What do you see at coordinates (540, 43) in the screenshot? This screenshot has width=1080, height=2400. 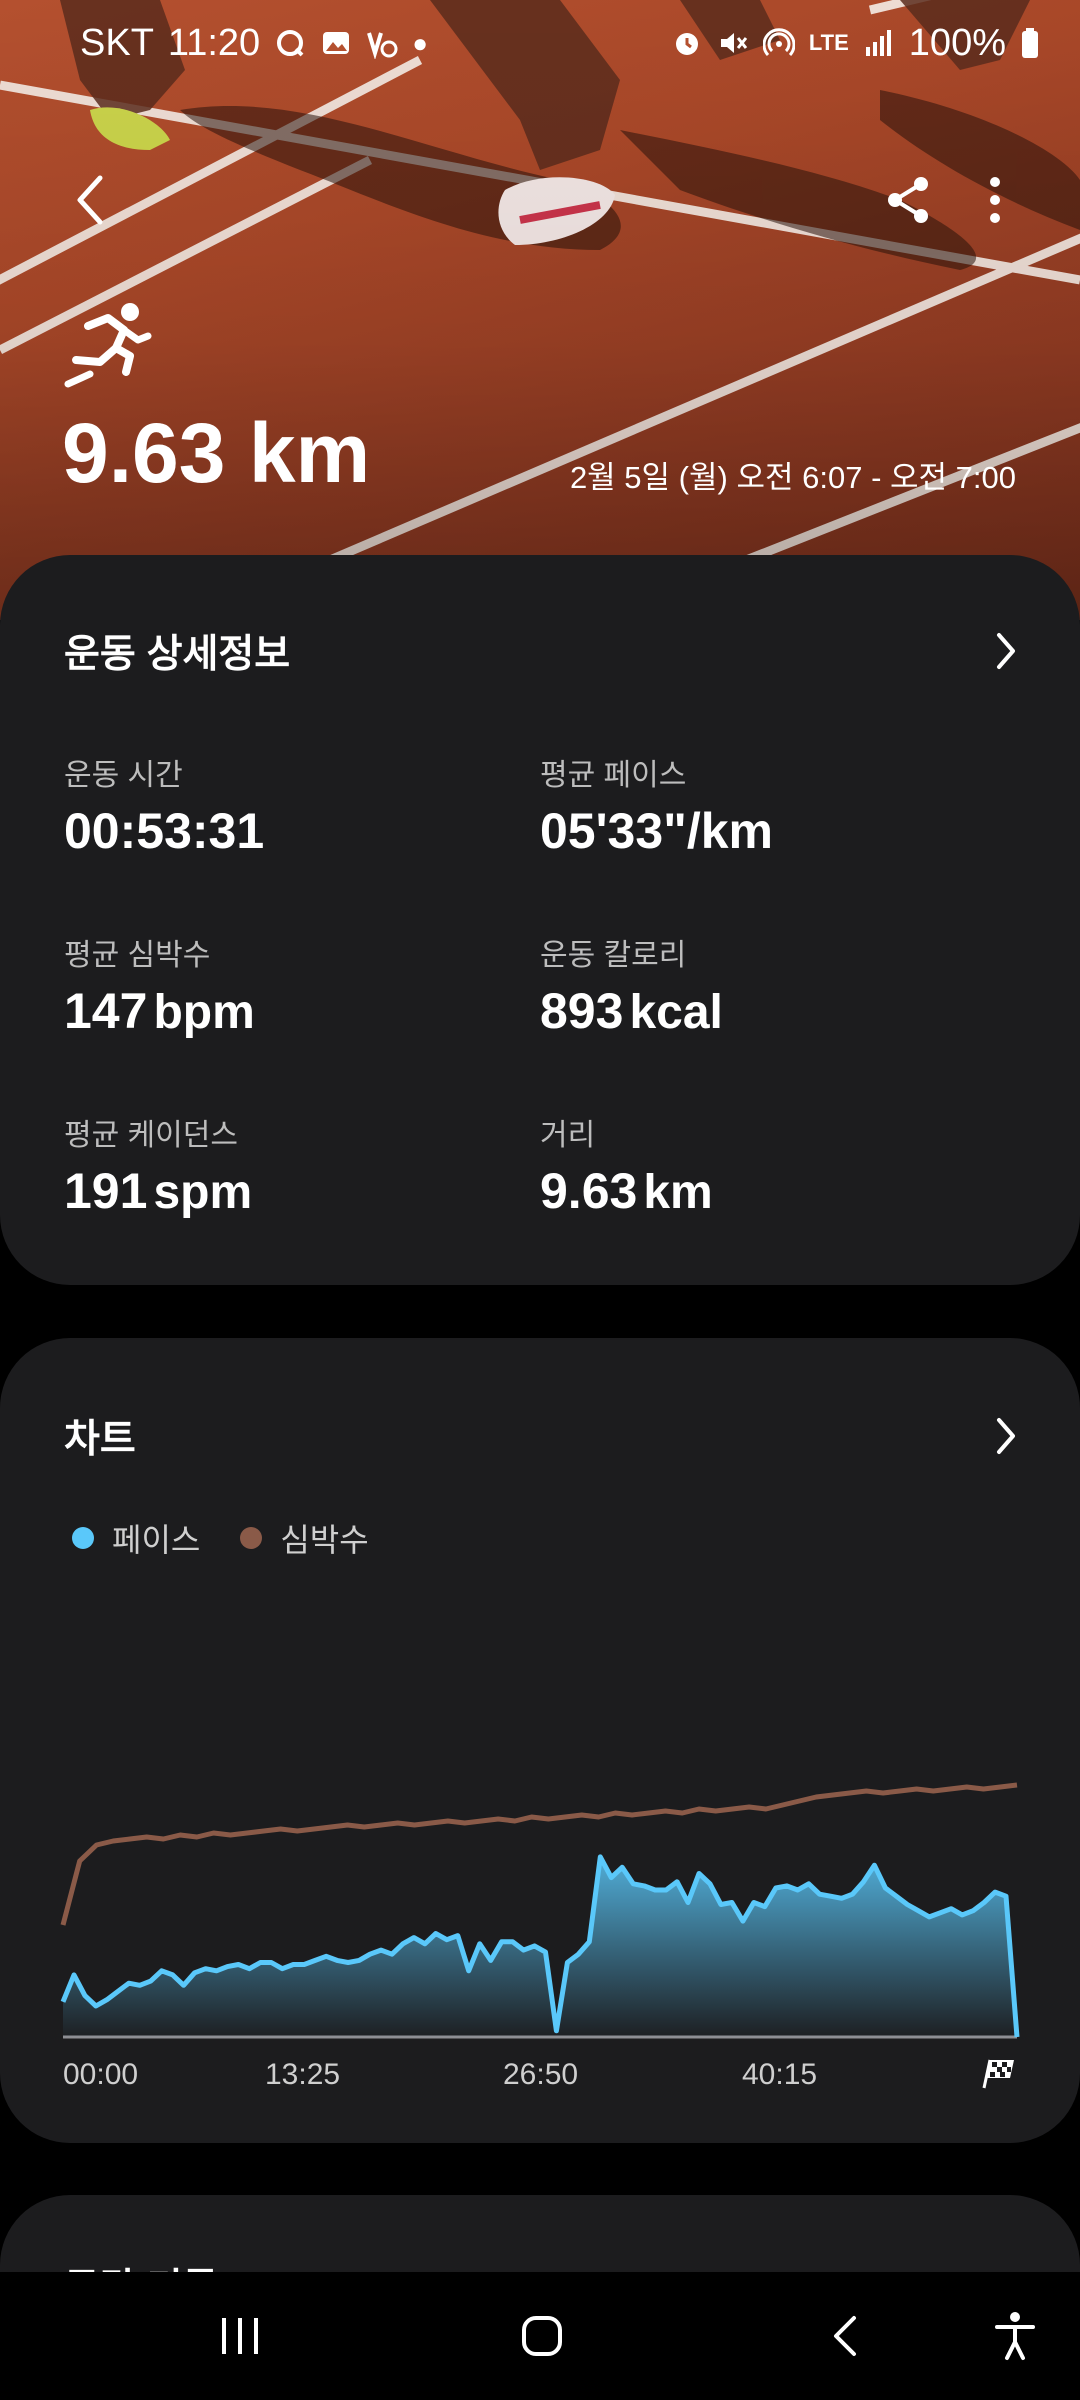 I see `status-bar: SKT 11:20 ● LTE 100%` at bounding box center [540, 43].